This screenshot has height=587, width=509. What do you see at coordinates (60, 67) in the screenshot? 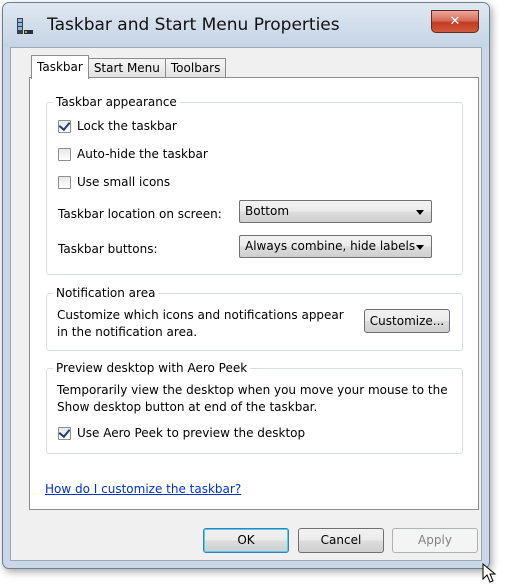
I see `tab-taskbar: Taskbar` at bounding box center [60, 67].